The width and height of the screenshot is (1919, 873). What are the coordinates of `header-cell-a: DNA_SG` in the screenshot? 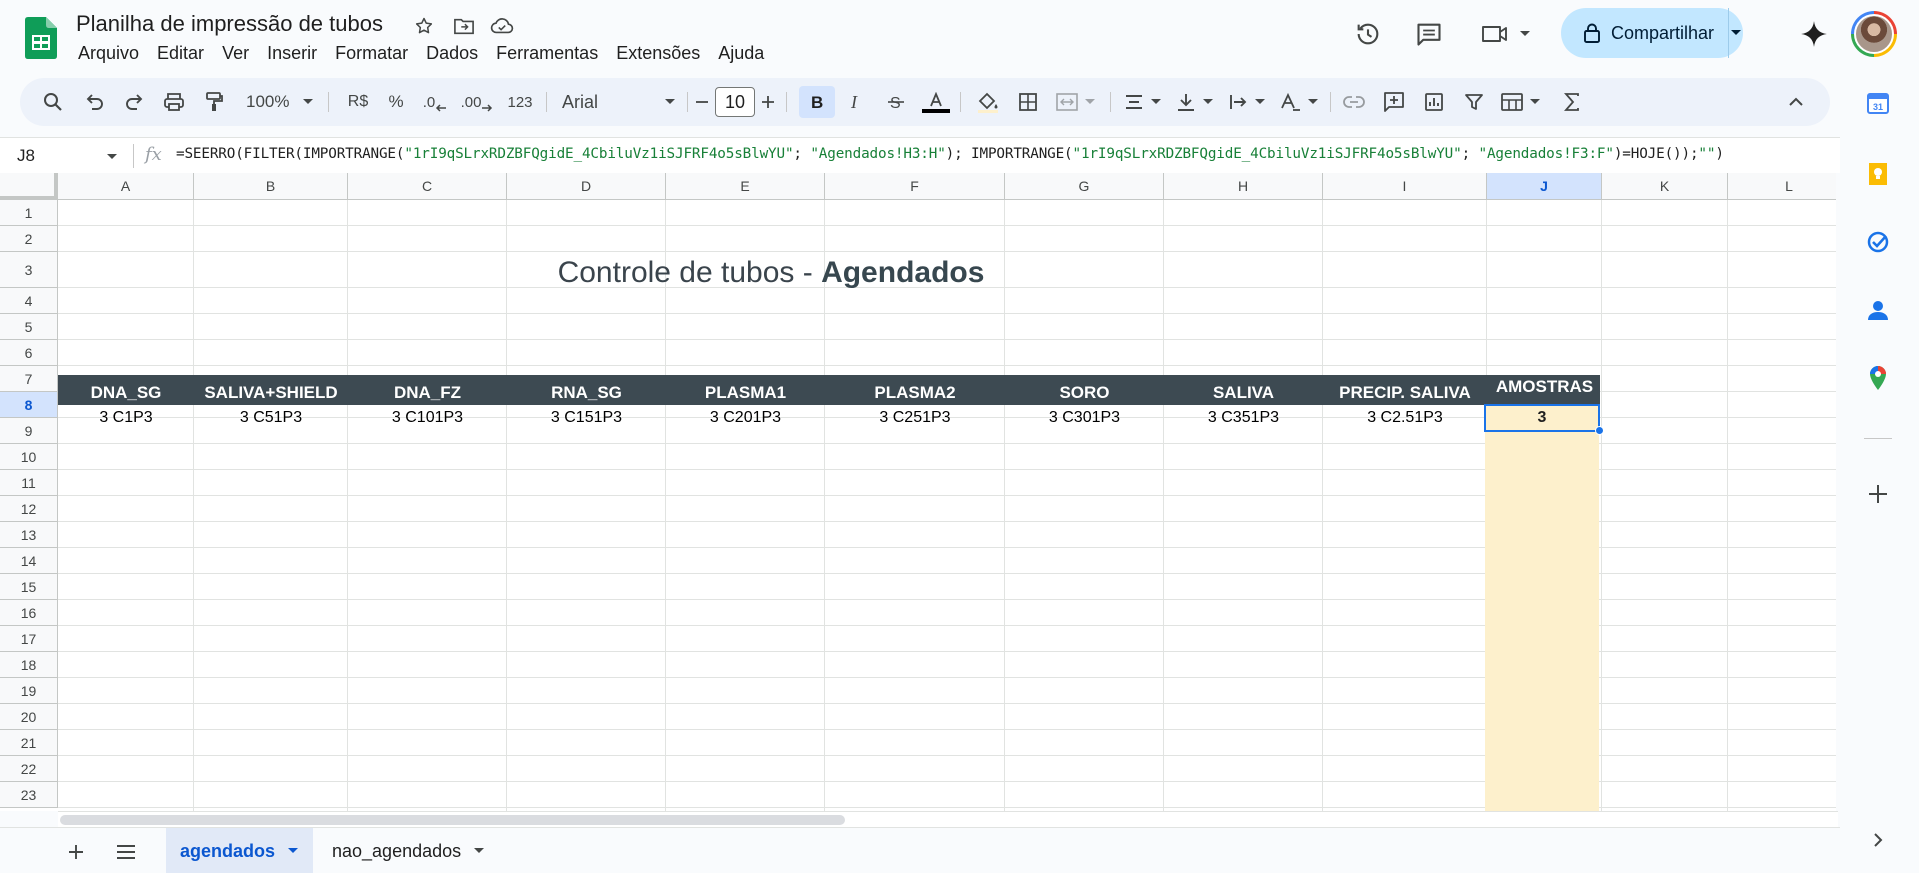 It's located at (126, 390).